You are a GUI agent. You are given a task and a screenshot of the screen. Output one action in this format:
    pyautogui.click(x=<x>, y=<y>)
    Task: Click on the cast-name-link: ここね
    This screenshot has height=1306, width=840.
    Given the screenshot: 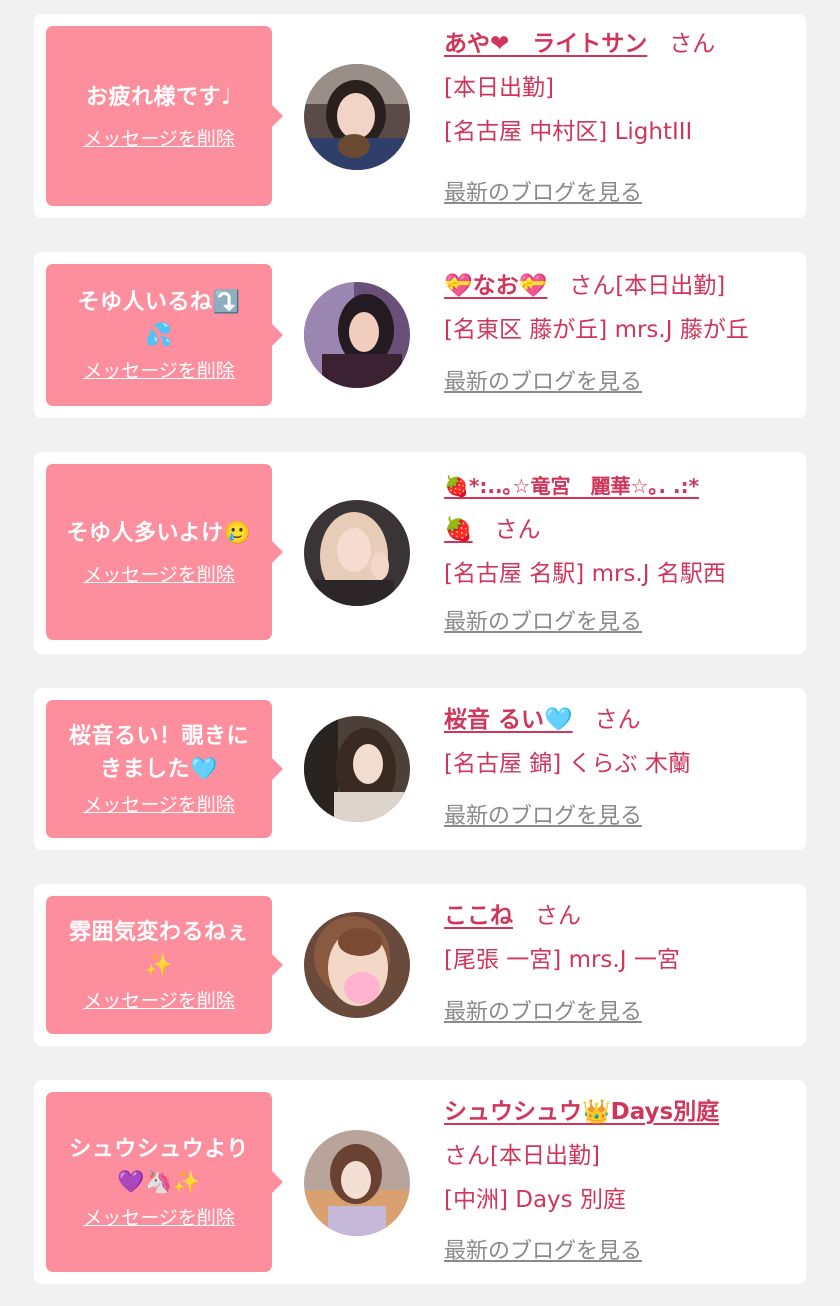 What is the action you would take?
    pyautogui.click(x=478, y=916)
    